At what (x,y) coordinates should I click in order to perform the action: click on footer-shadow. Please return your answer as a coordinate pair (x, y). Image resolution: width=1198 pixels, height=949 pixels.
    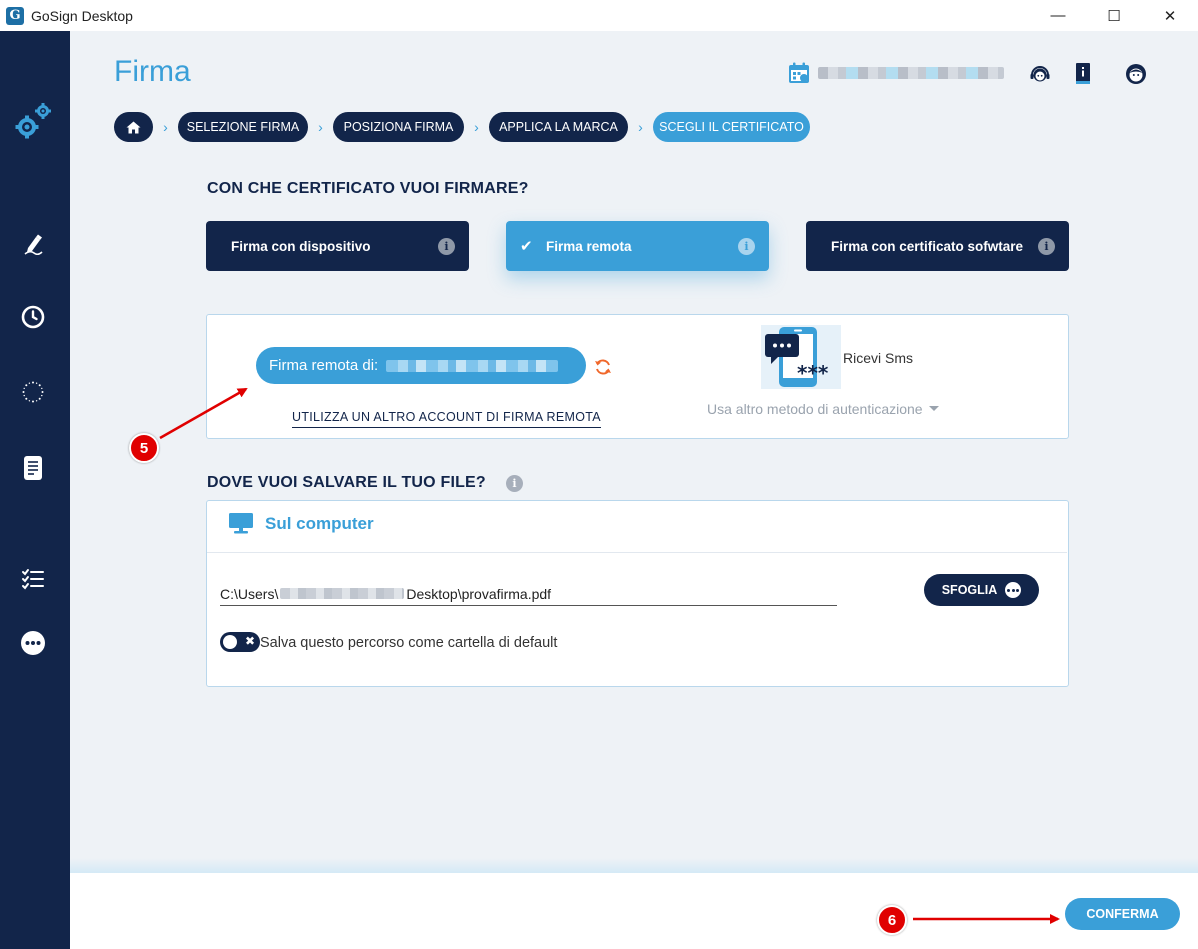
    Looking at the image, I should click on (634, 866).